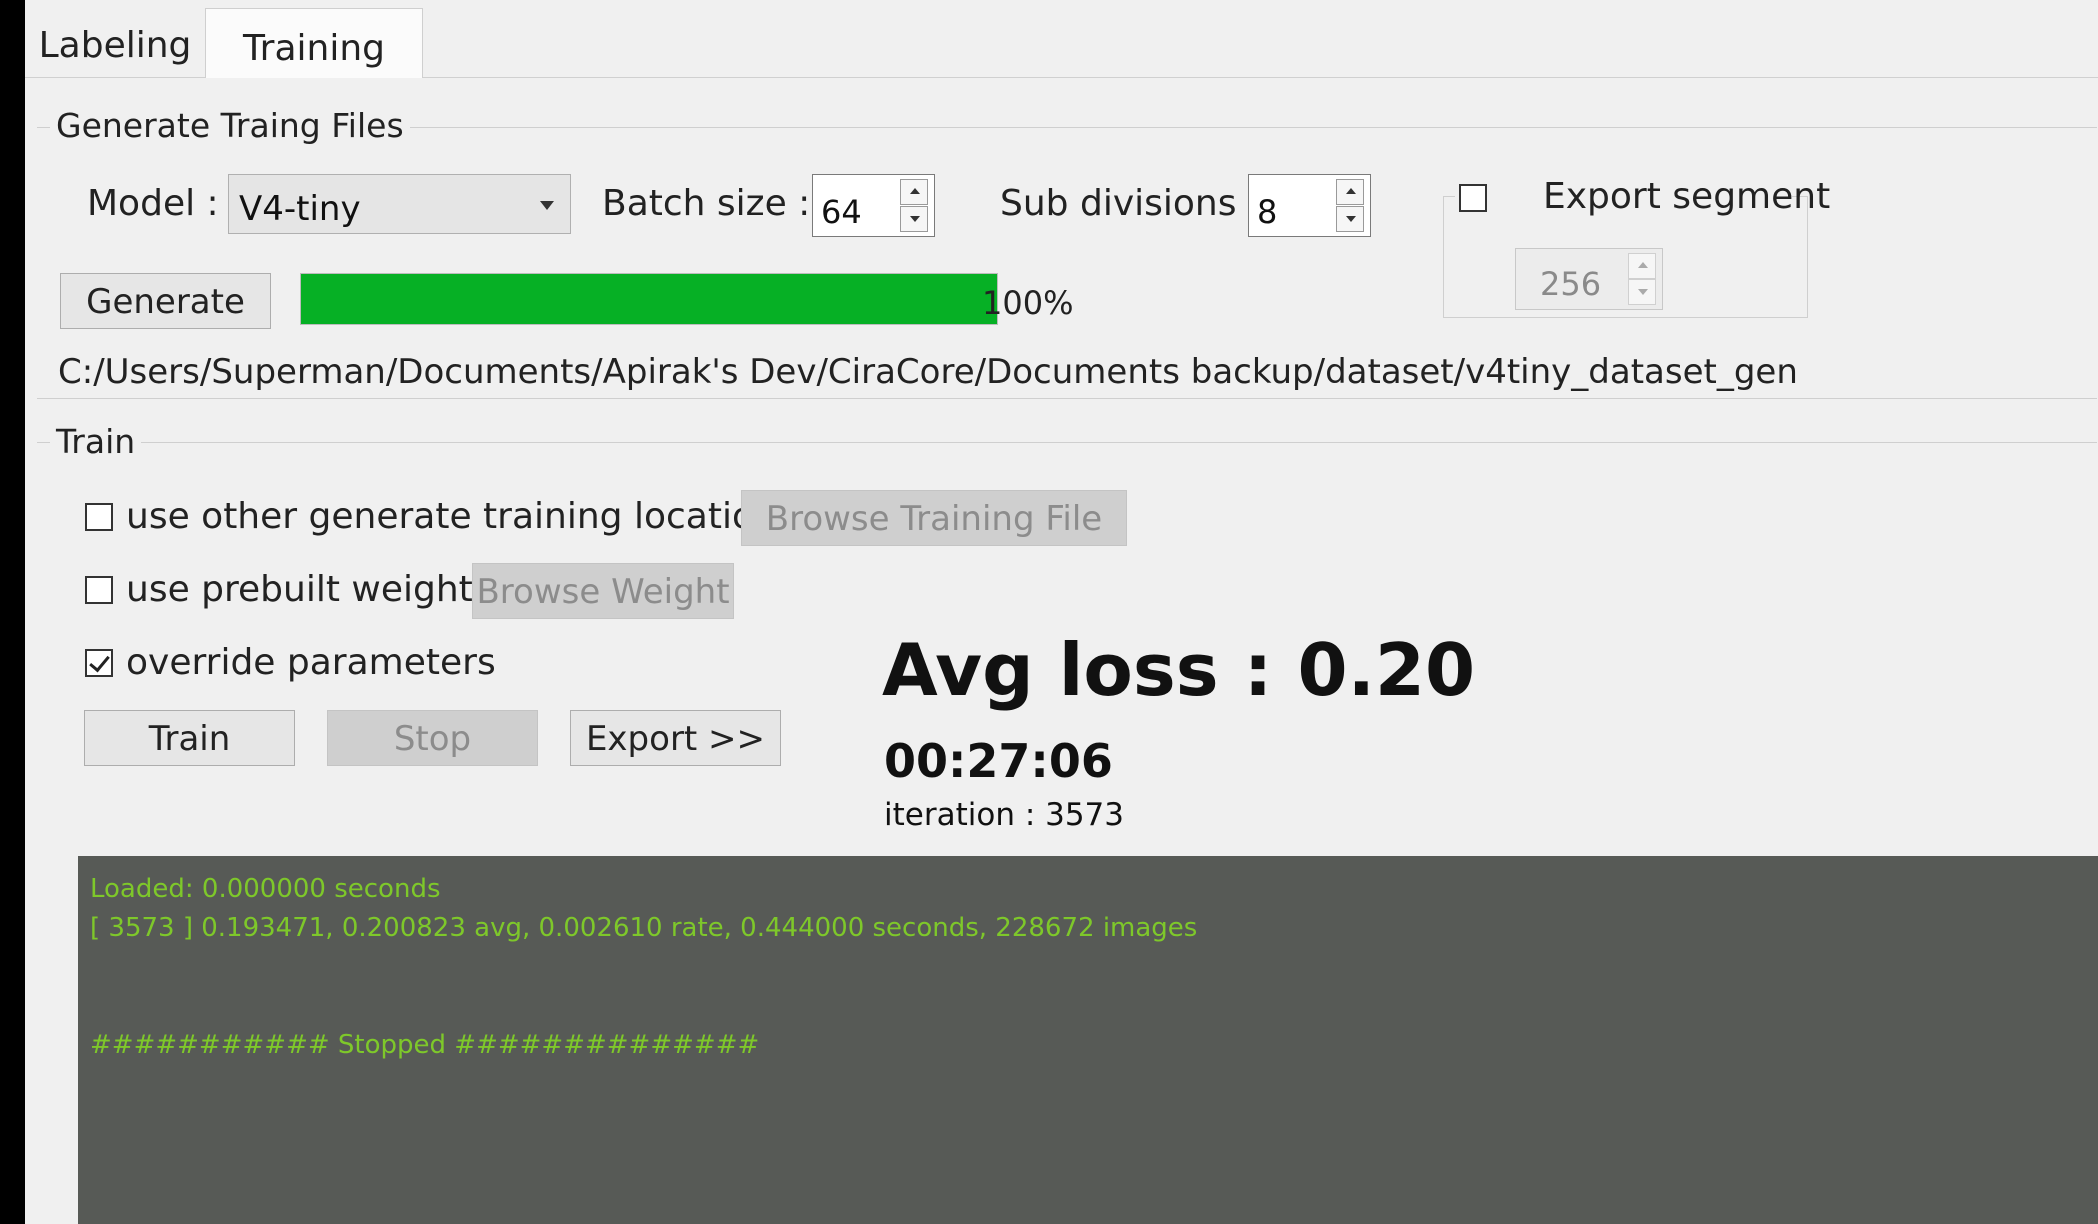  Describe the element at coordinates (1130, 203) in the screenshot. I see `sub-divisions-label: Sub divisions :` at that location.